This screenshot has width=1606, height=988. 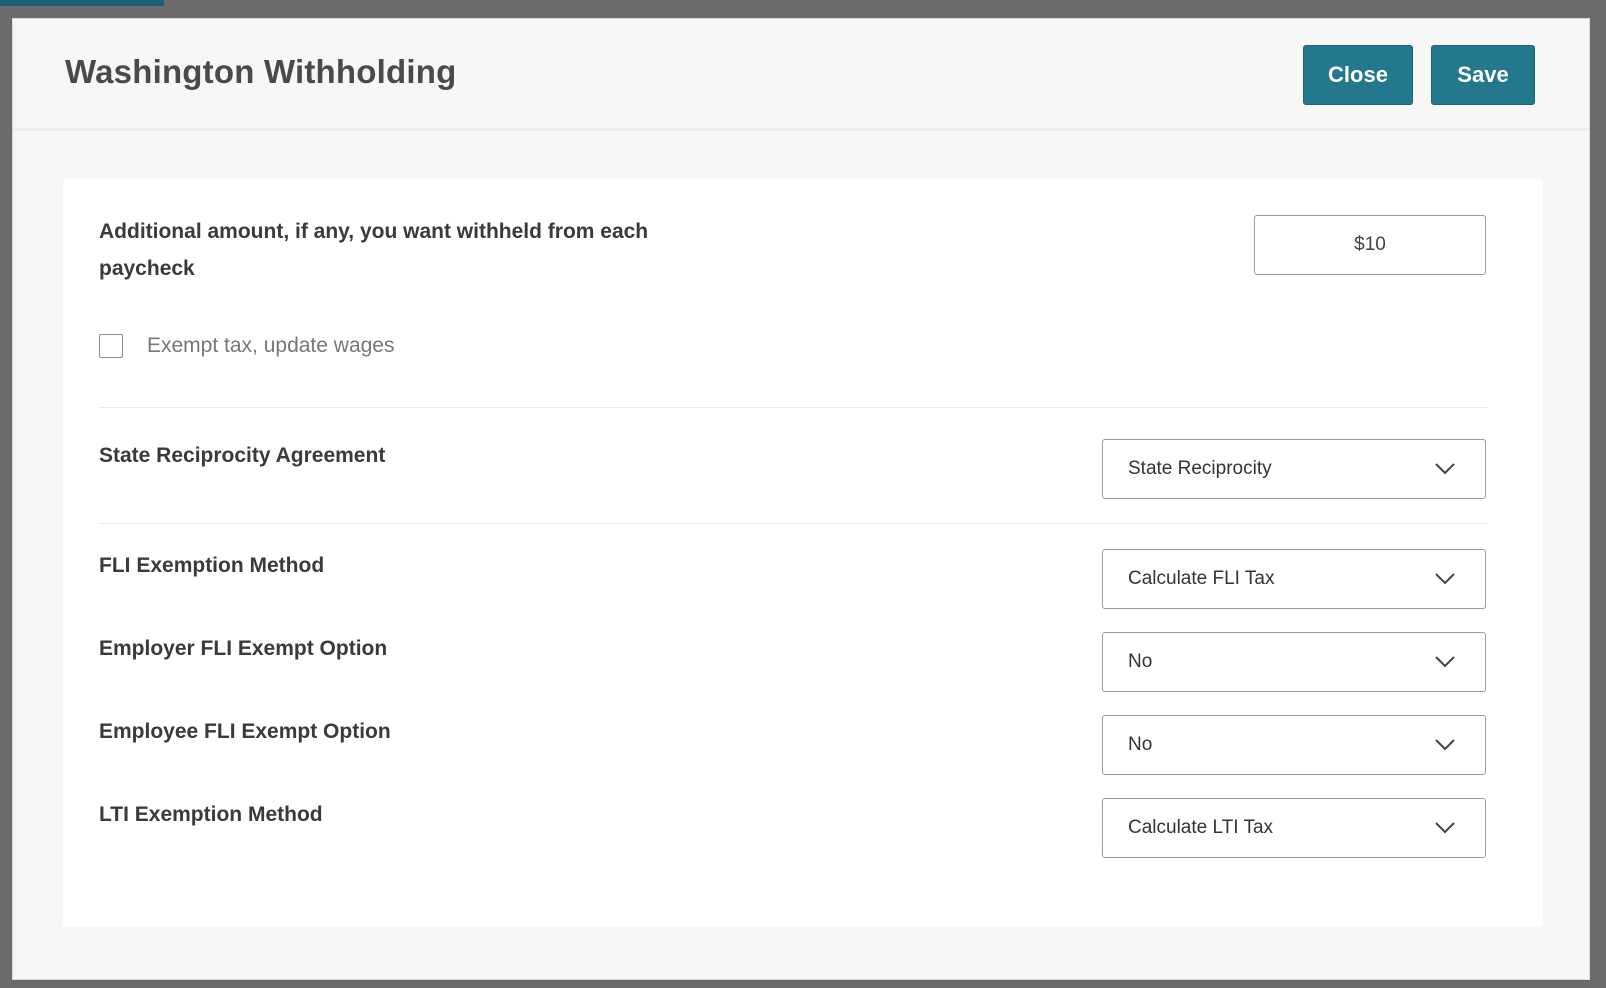 I want to click on employee-fli-exempt-select: No, so click(x=1294, y=745).